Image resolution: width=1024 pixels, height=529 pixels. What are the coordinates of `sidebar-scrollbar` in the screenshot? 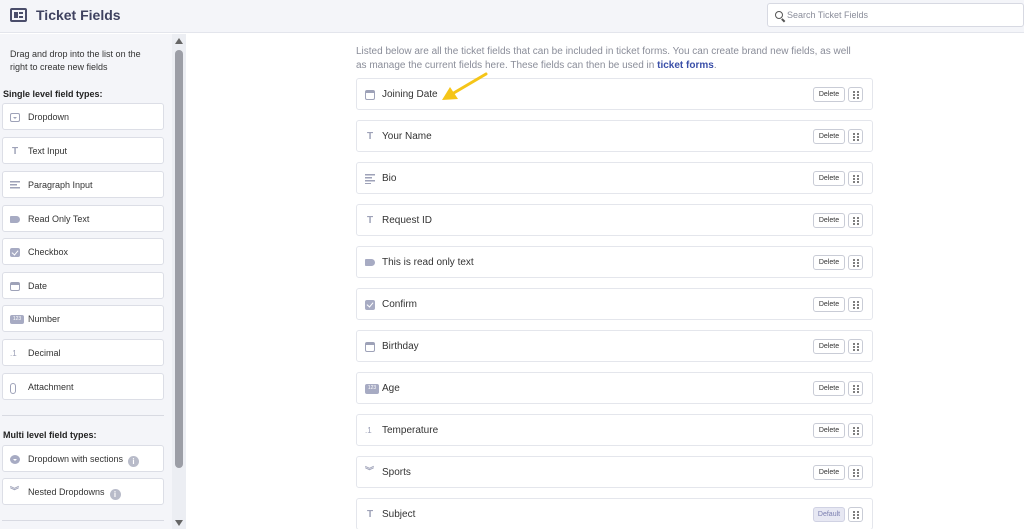 It's located at (179, 281).